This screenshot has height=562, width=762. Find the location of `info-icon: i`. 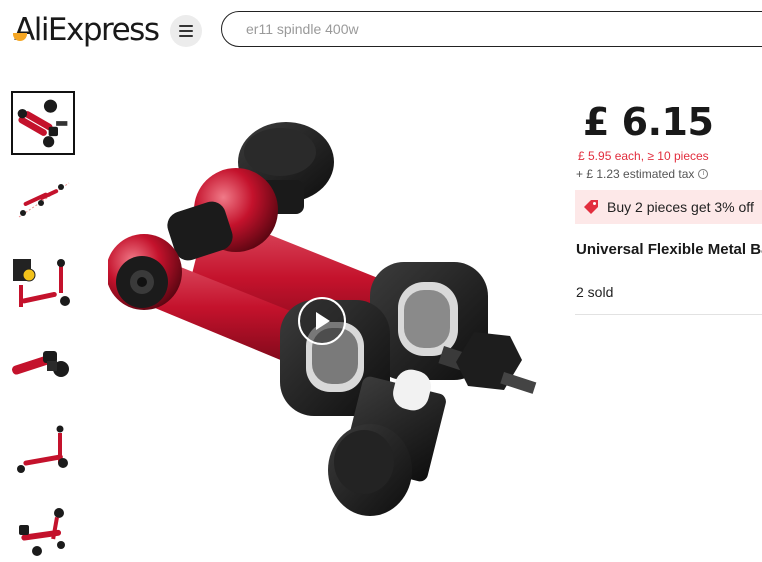

info-icon: i is located at coordinates (703, 174).